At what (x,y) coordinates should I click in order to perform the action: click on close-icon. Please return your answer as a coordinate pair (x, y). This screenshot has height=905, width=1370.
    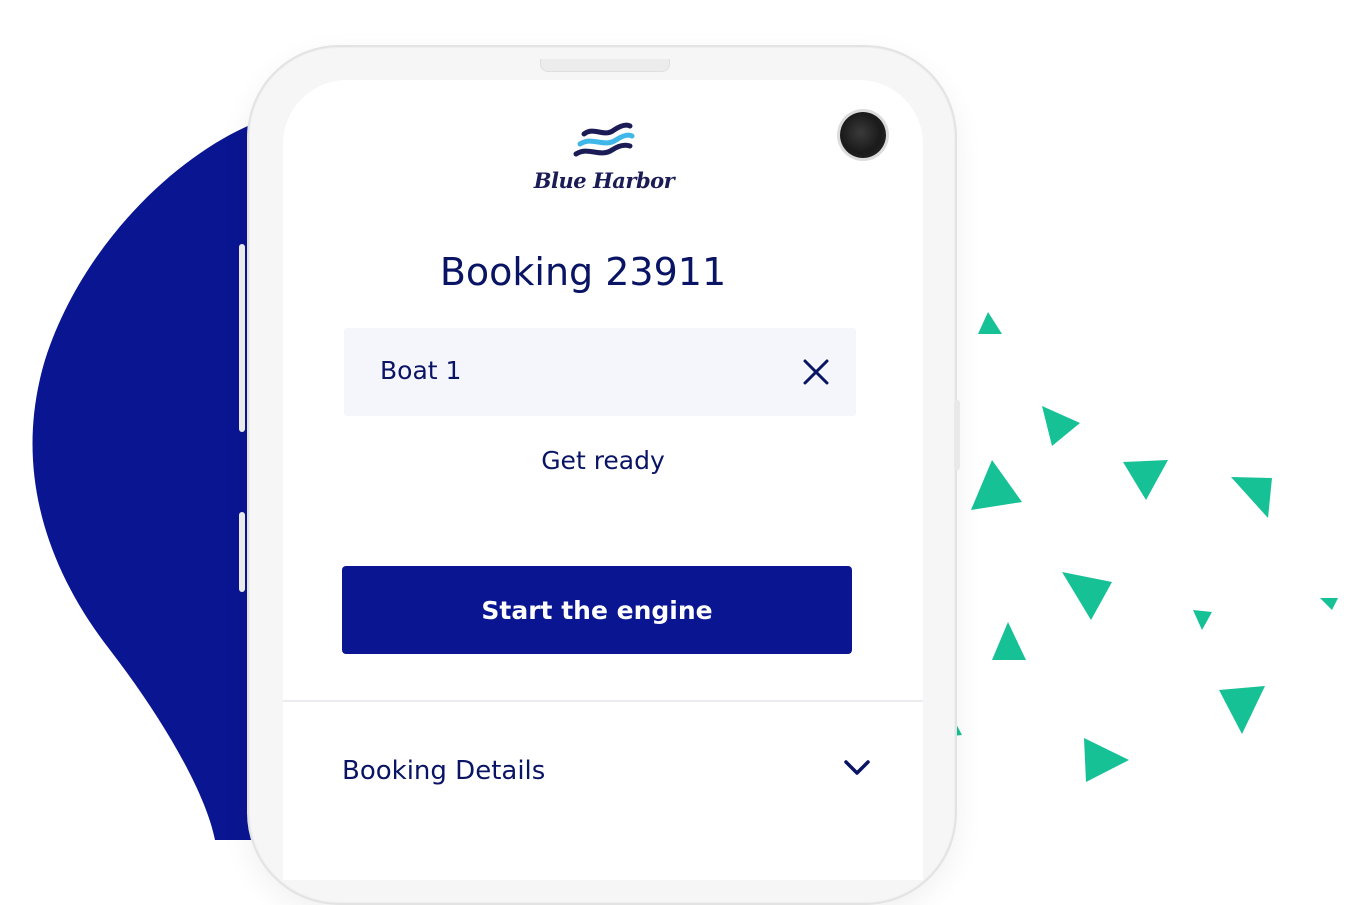
    Looking at the image, I should click on (816, 372).